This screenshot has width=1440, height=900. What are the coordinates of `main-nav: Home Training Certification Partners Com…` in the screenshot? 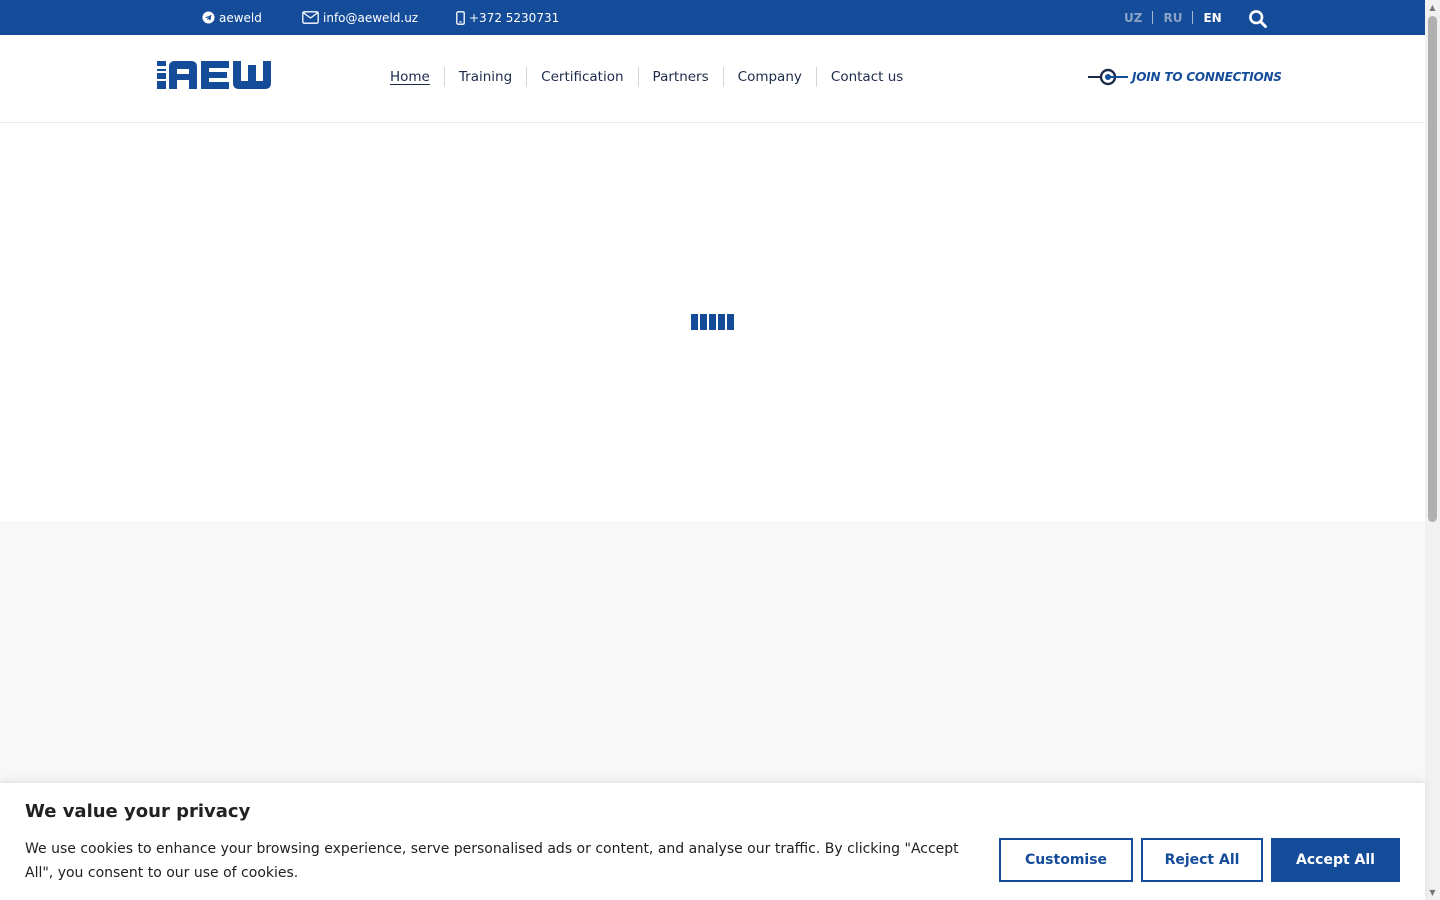 It's located at (646, 77).